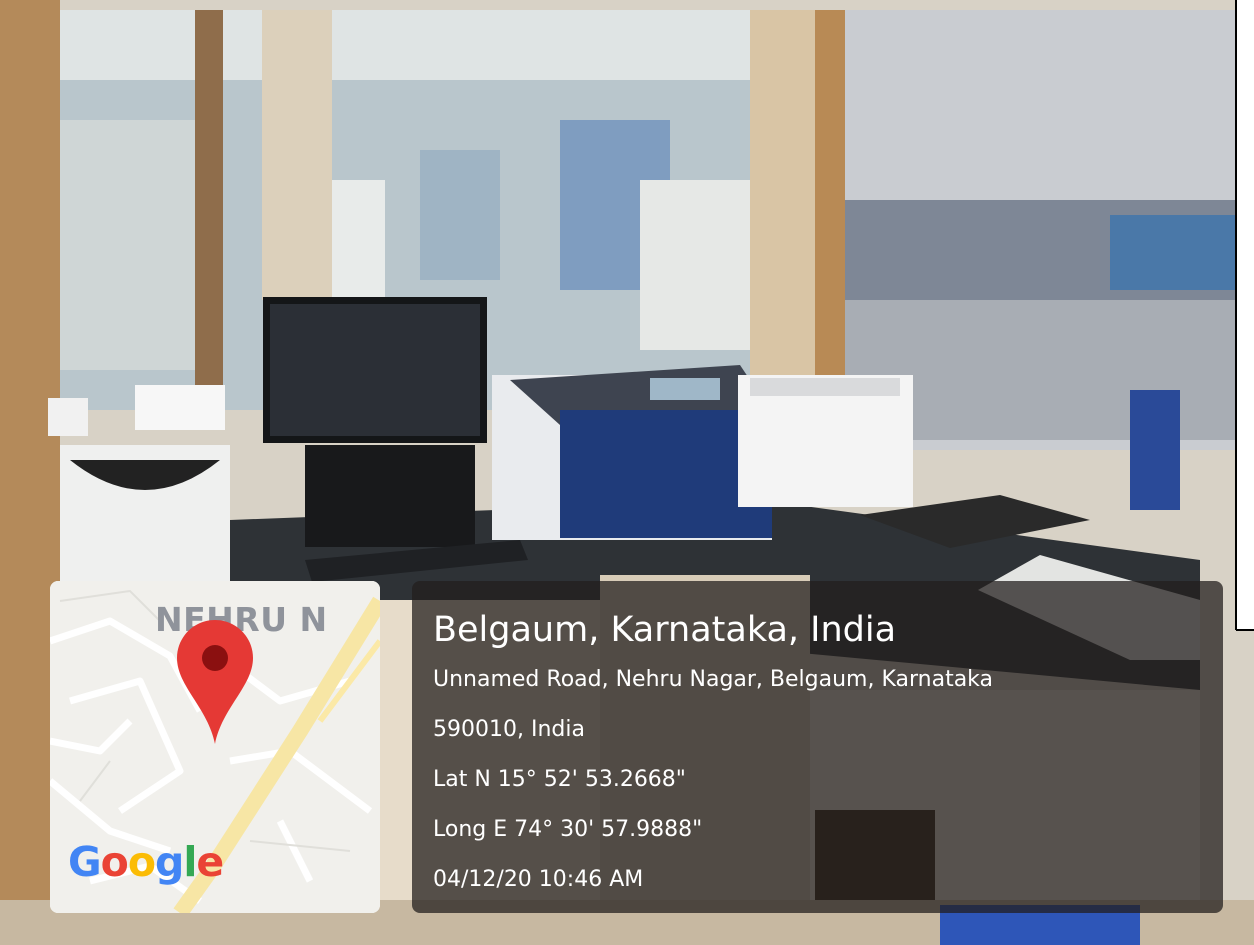 This screenshot has height=945, width=1254. I want to click on google-logo-text: Google, so click(146, 862).